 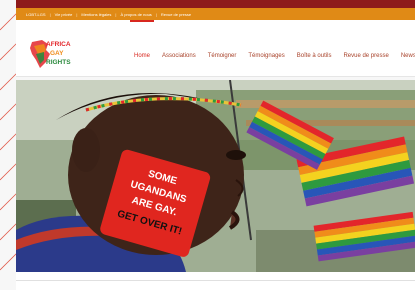 What do you see at coordinates (57, 53) in the screenshot?
I see `logo-text-gay: GAY` at bounding box center [57, 53].